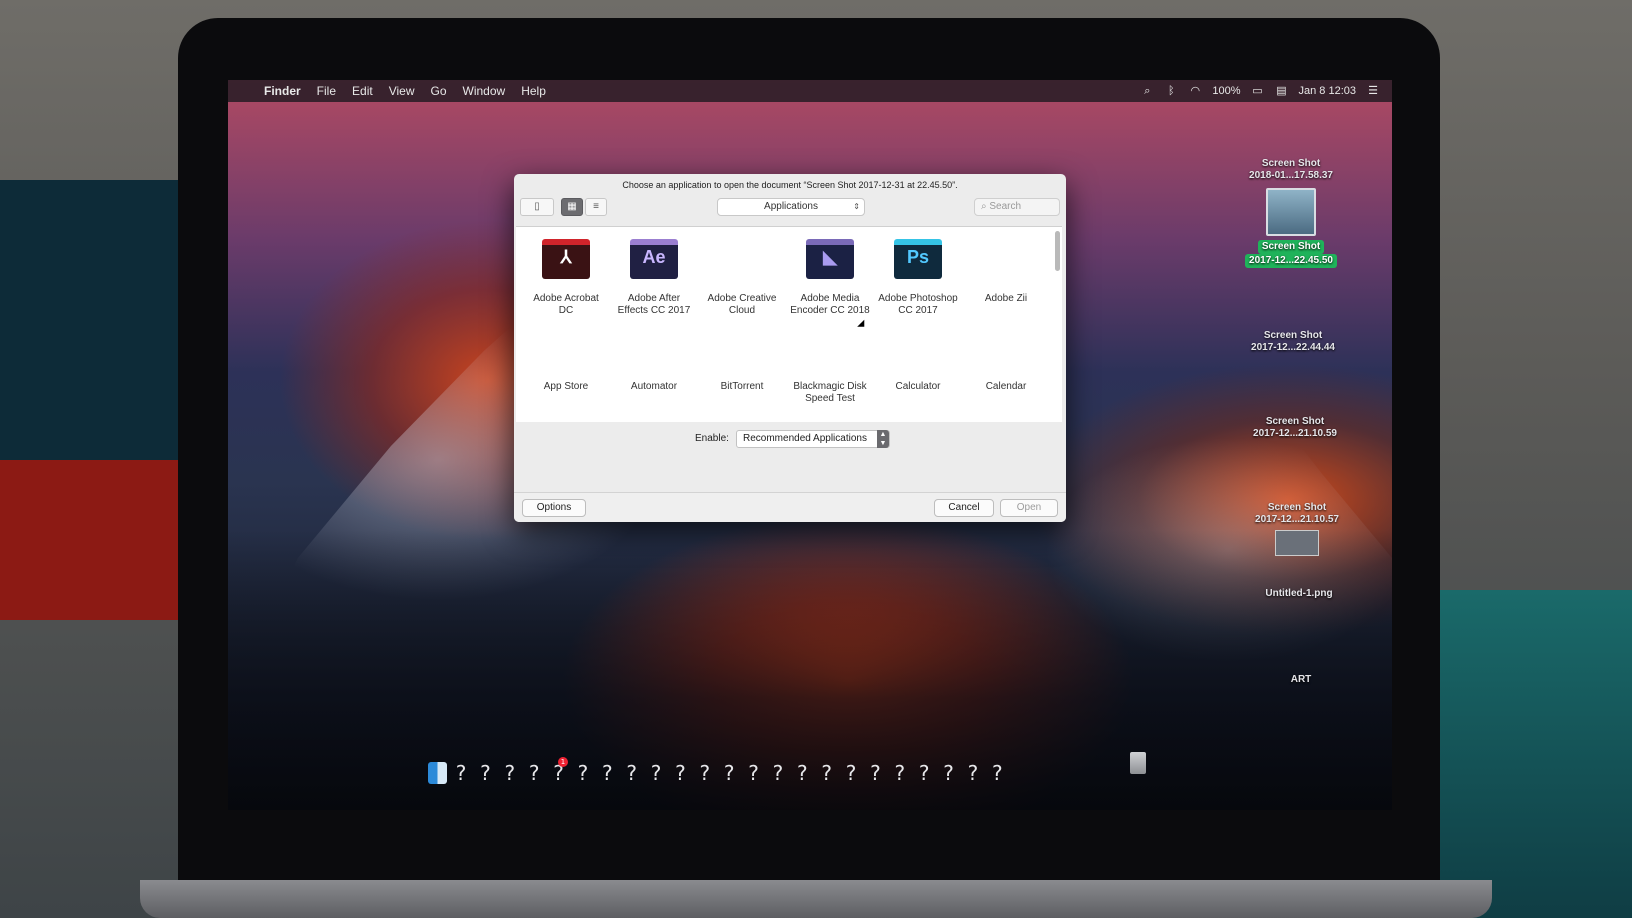  I want to click on dialog-toolbar: ▯ ▦ ≡ Applications ⇕ ⌕ Search, so click(790, 207).